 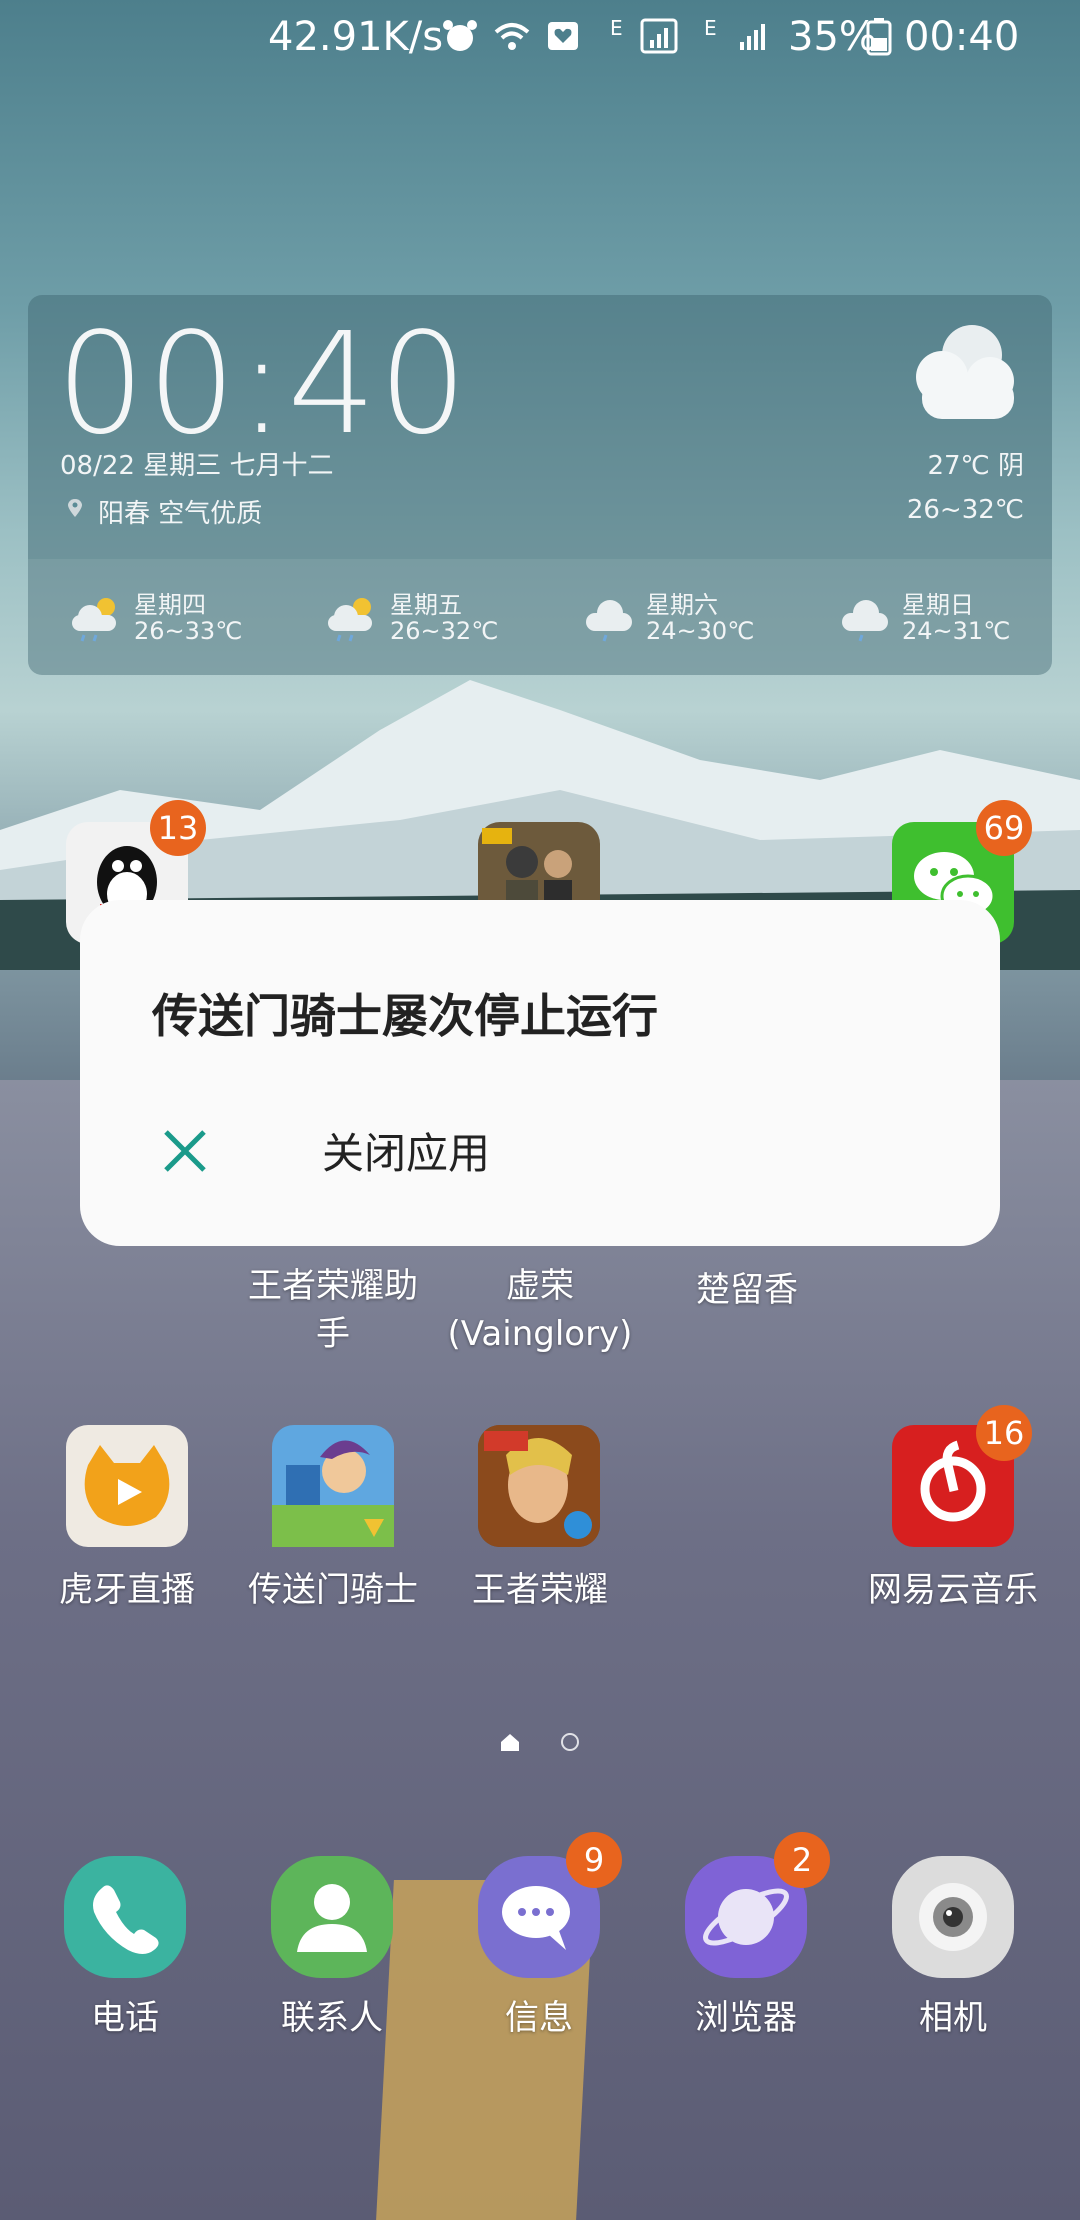 I want to click on dock-label-camera: 相机, so click(x=953, y=2018).